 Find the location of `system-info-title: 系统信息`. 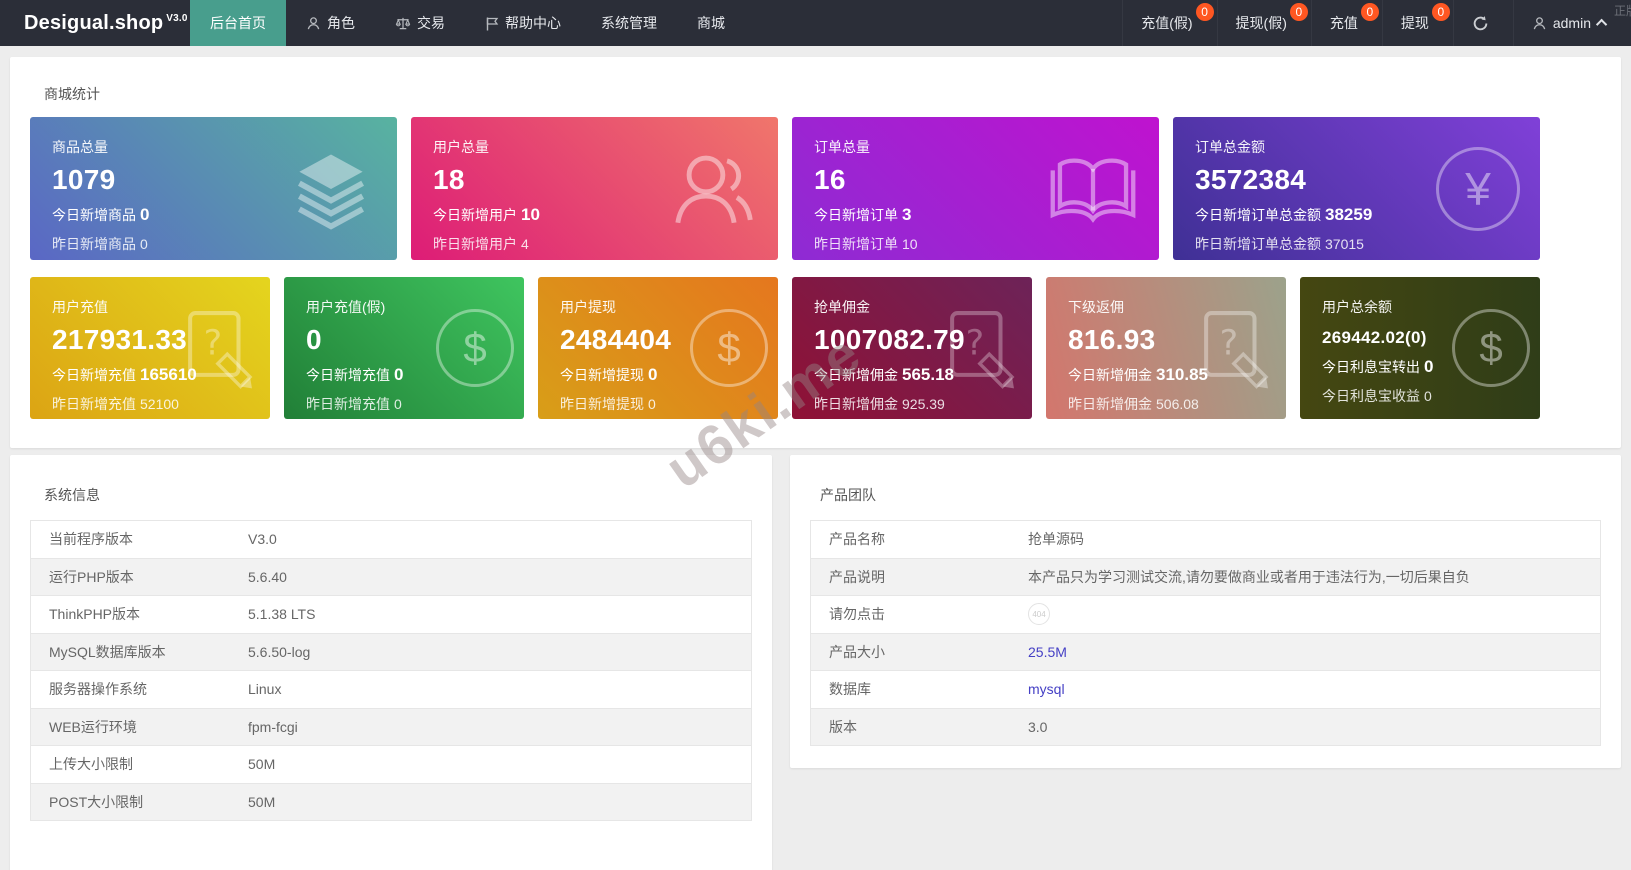

system-info-title: 系统信息 is located at coordinates (72, 495).